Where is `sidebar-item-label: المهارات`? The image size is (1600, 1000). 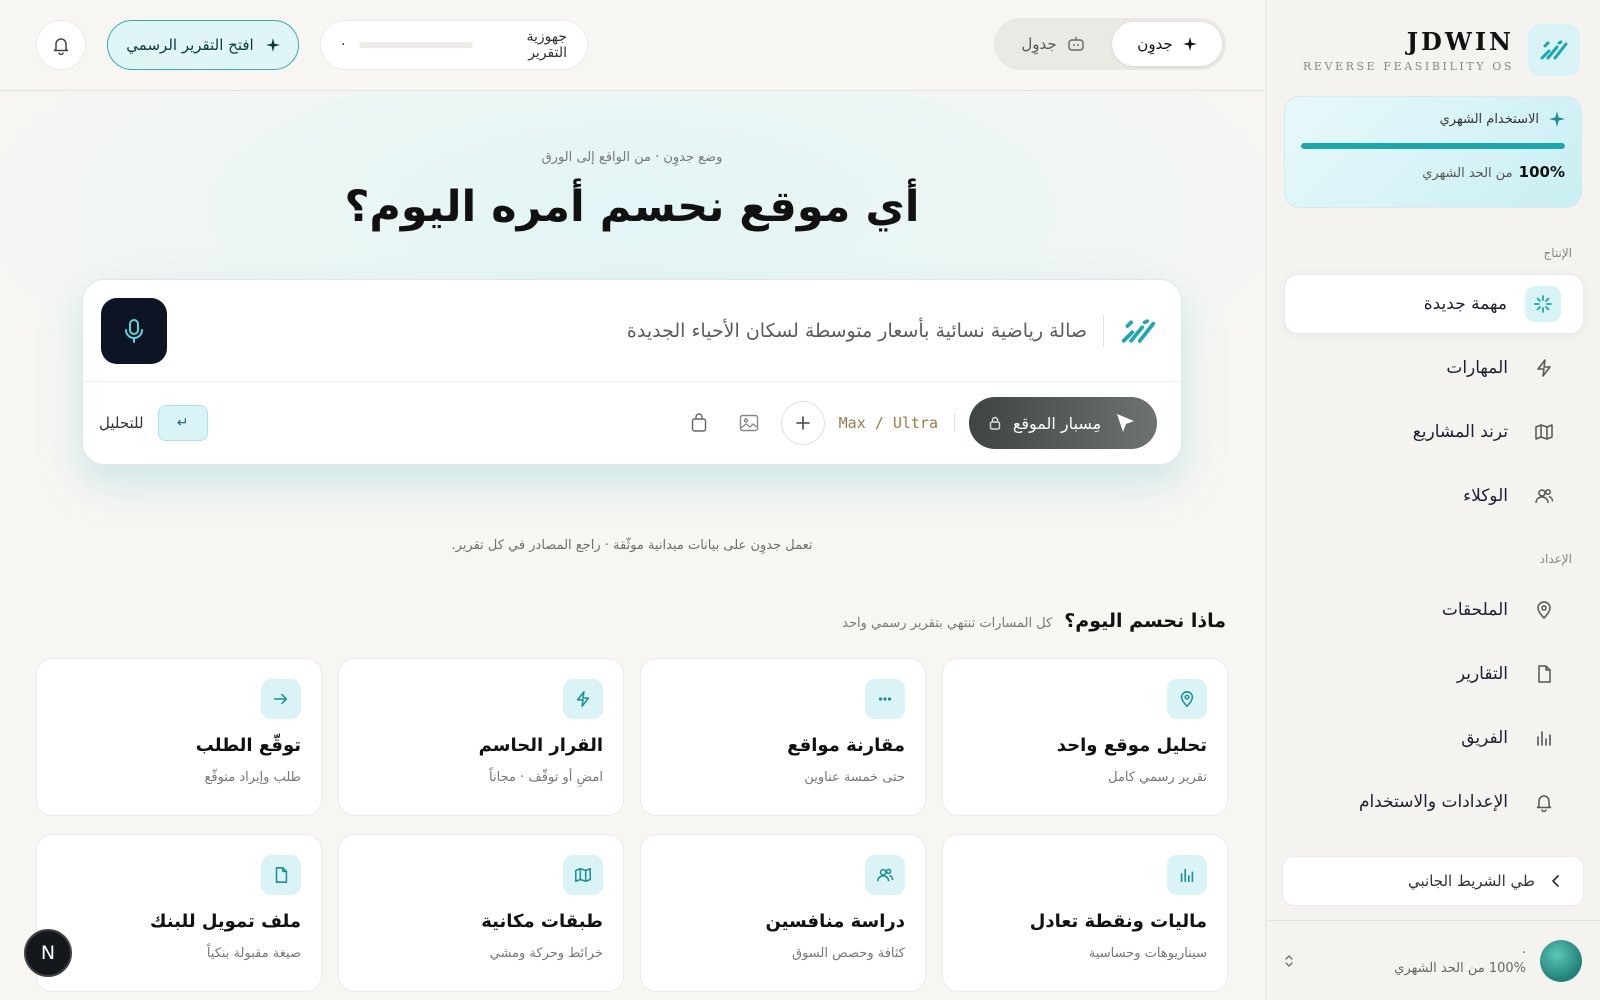
sidebar-item-label: المهارات is located at coordinates (1477, 368).